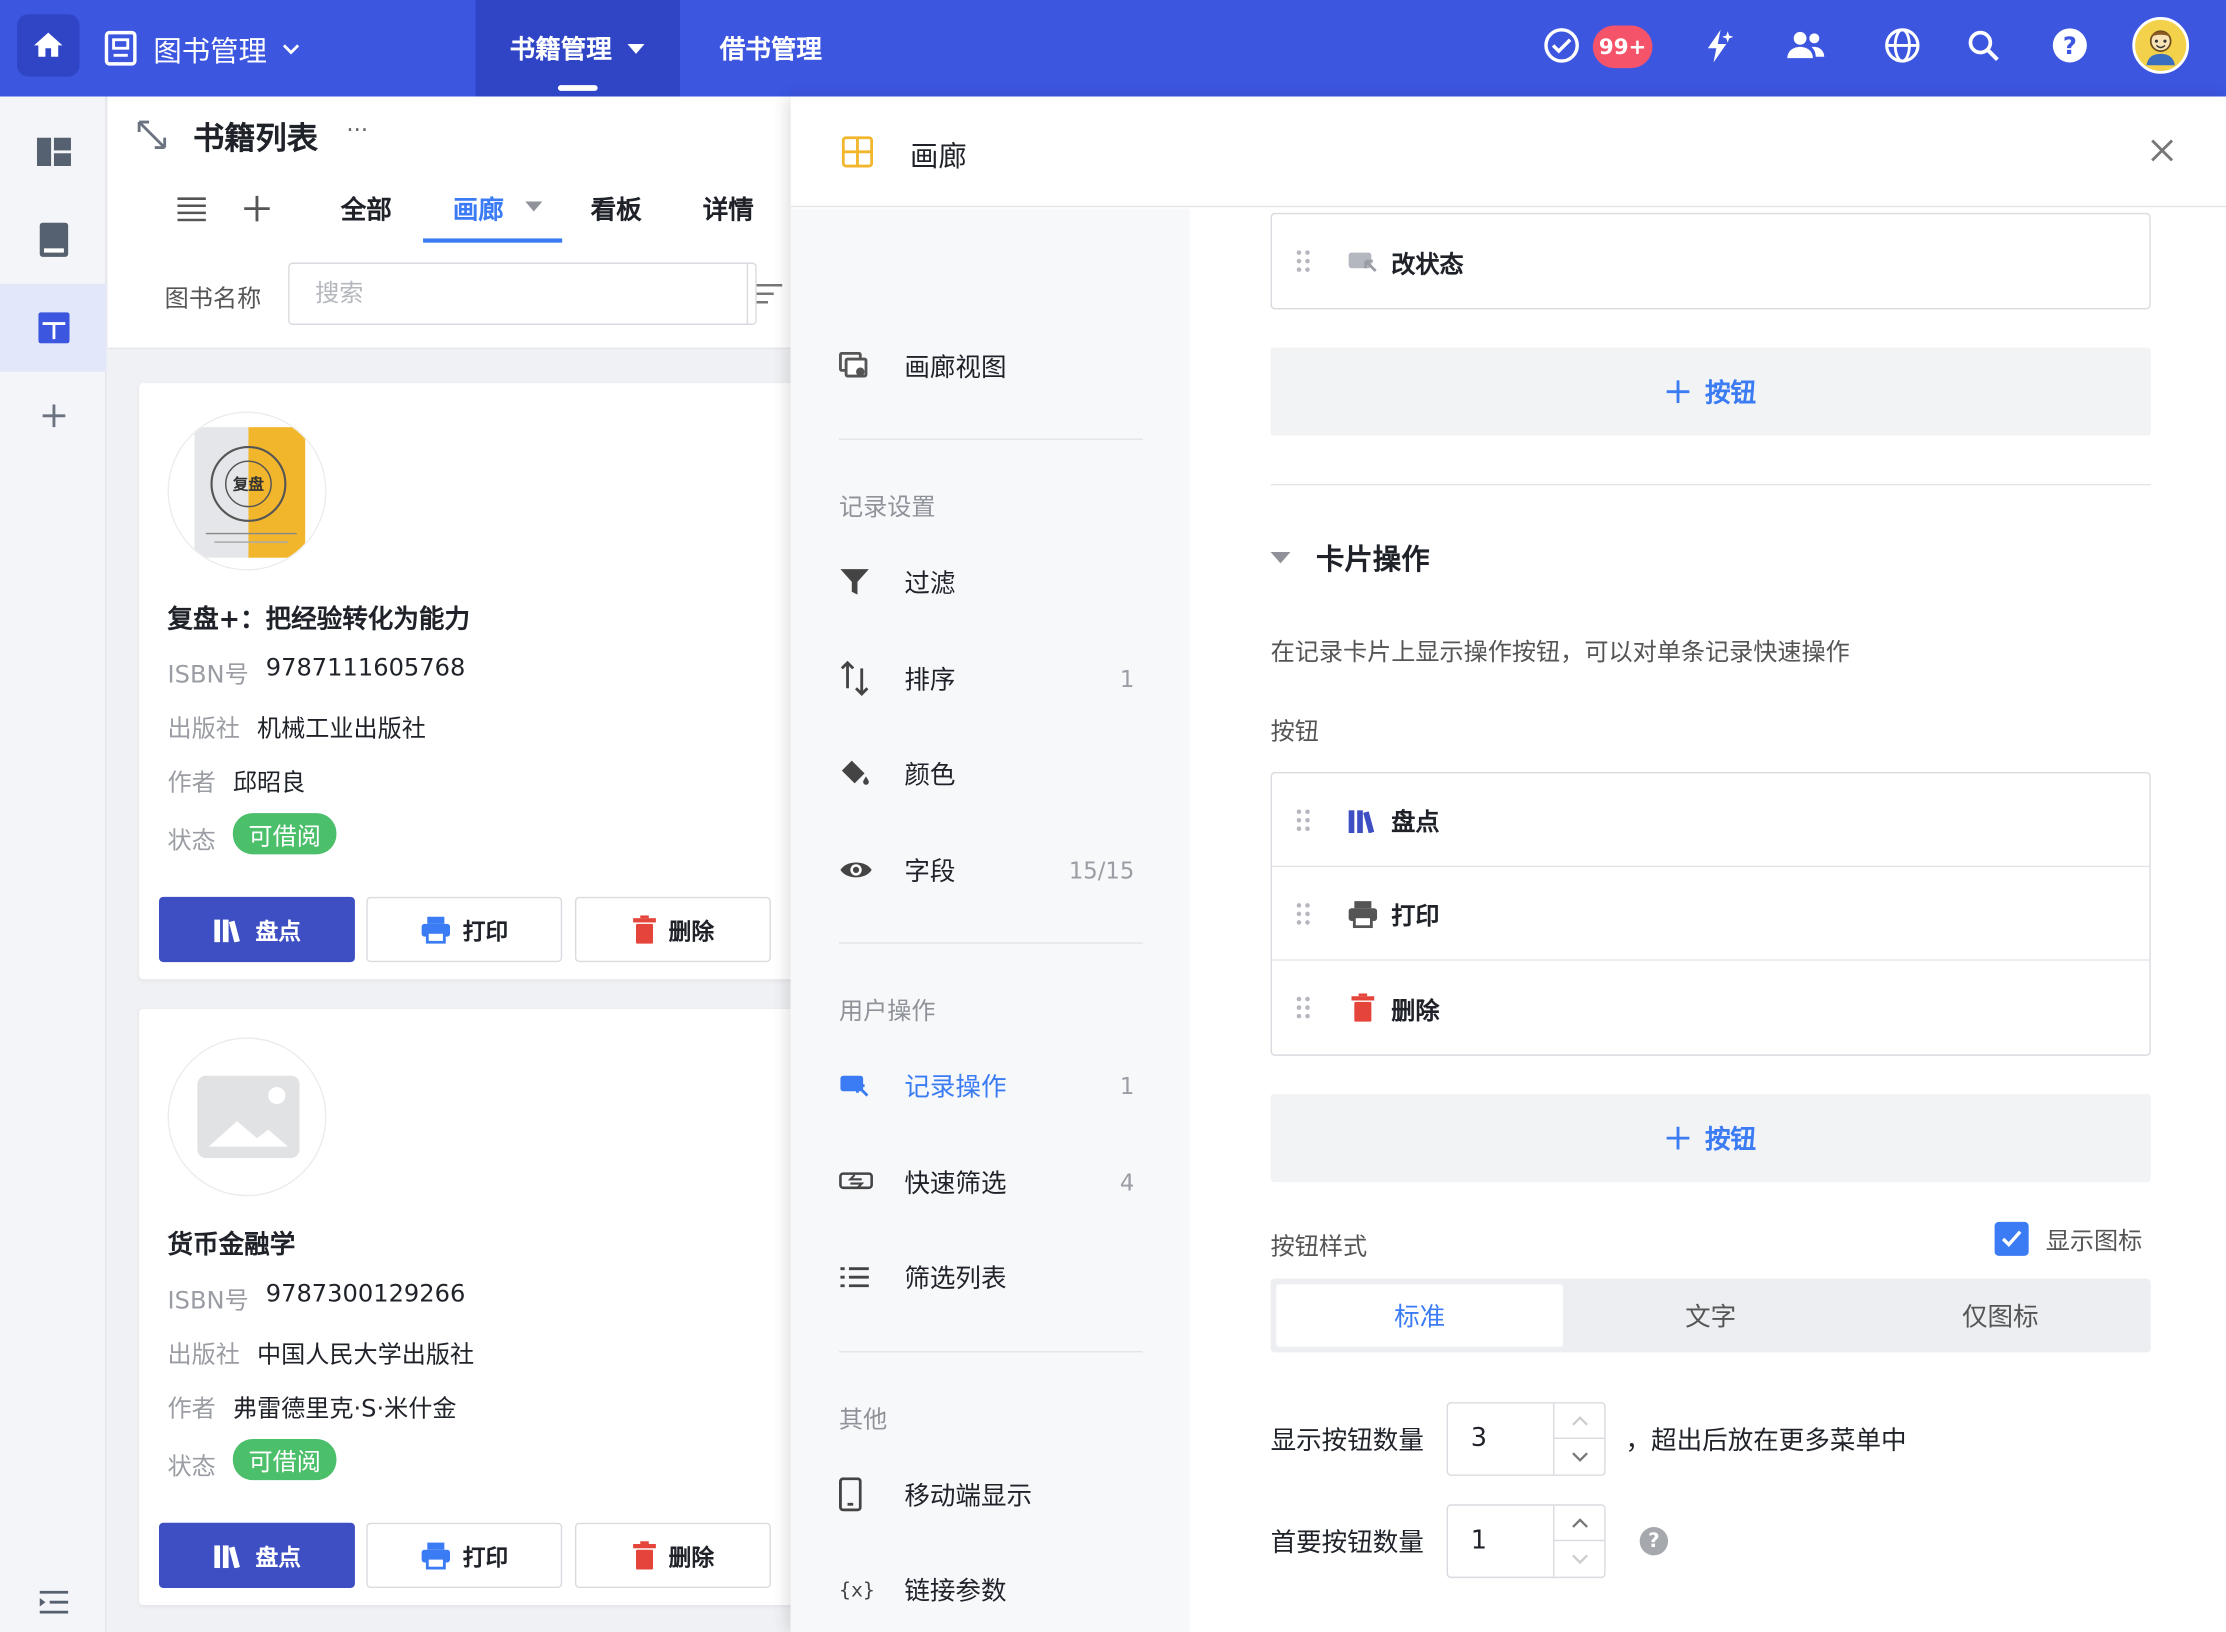 The height and width of the screenshot is (1632, 2226). What do you see at coordinates (991, 773) in the screenshot?
I see `menu-item-color: 颜色` at bounding box center [991, 773].